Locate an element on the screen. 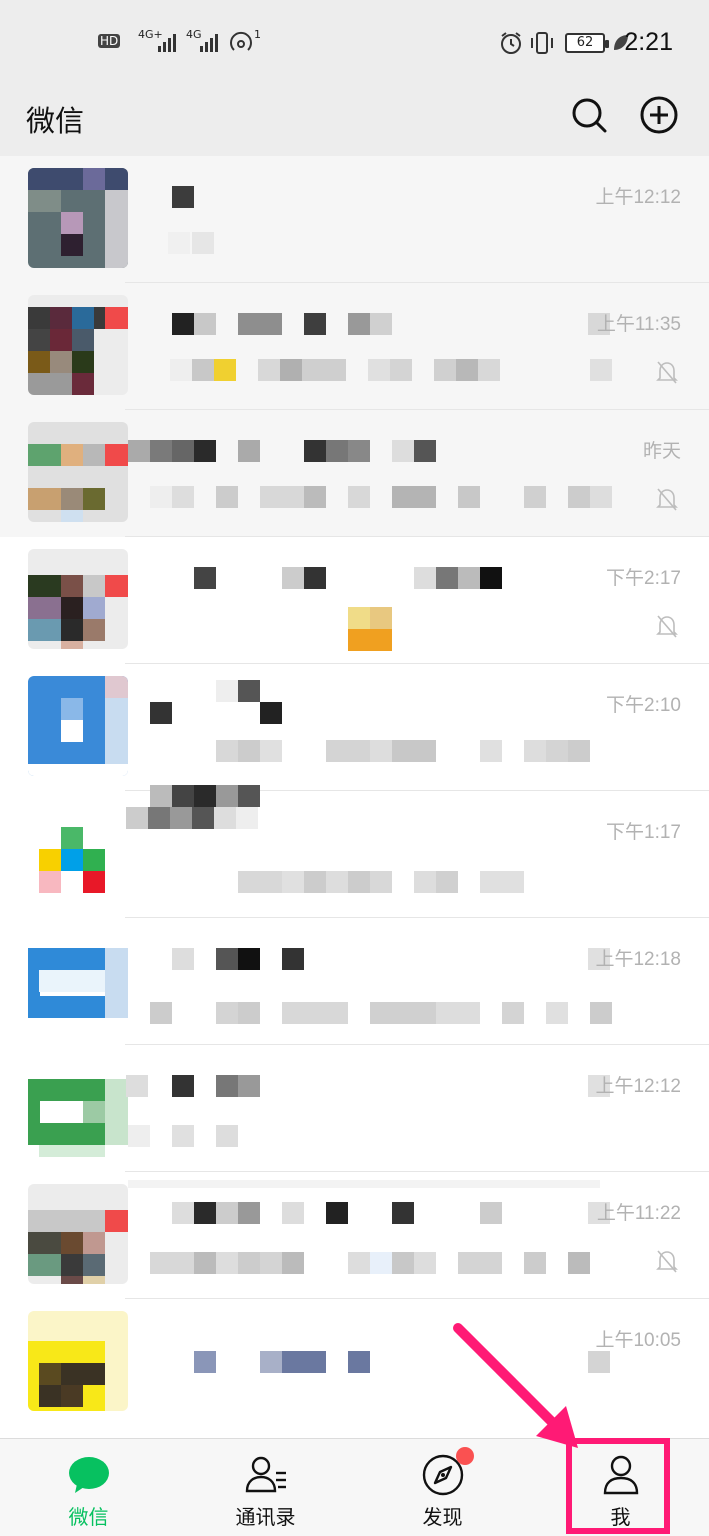  chat-row: 下午2:17 is located at coordinates (354, 600).